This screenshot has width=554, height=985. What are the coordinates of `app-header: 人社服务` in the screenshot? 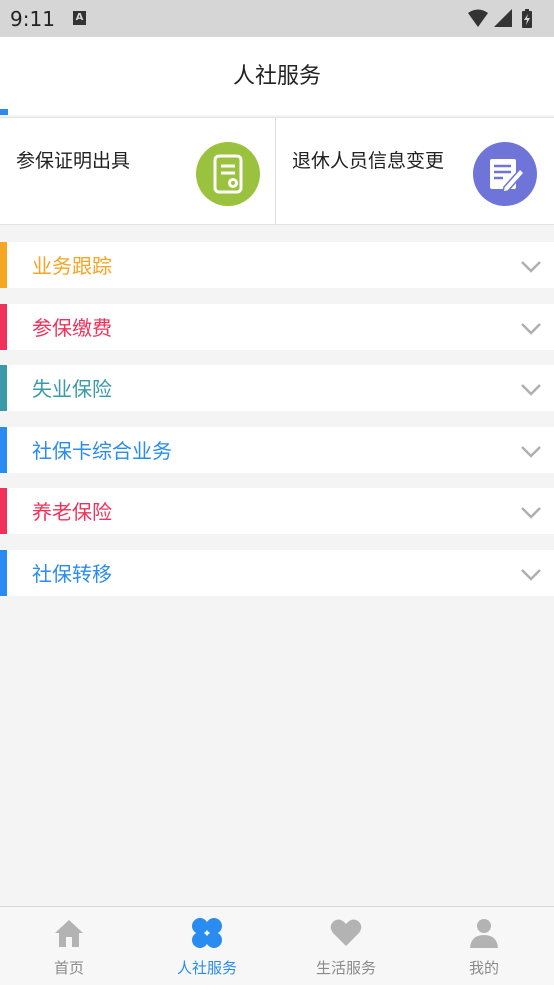 It's located at (277, 76).